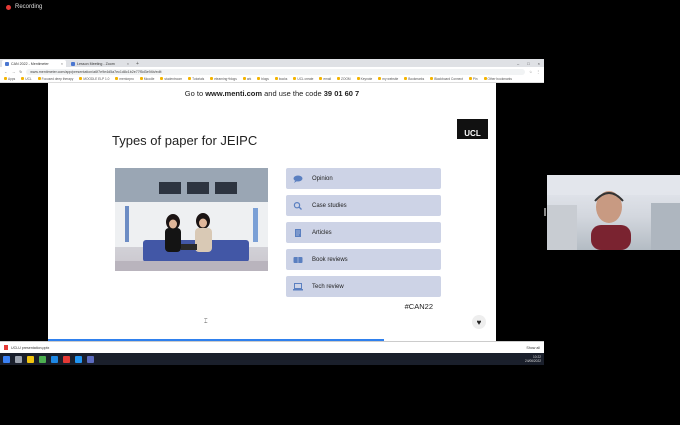 Image resolution: width=680 pixels, height=425 pixels. What do you see at coordinates (26, 79) in the screenshot?
I see `bookmark-item: UCL` at bounding box center [26, 79].